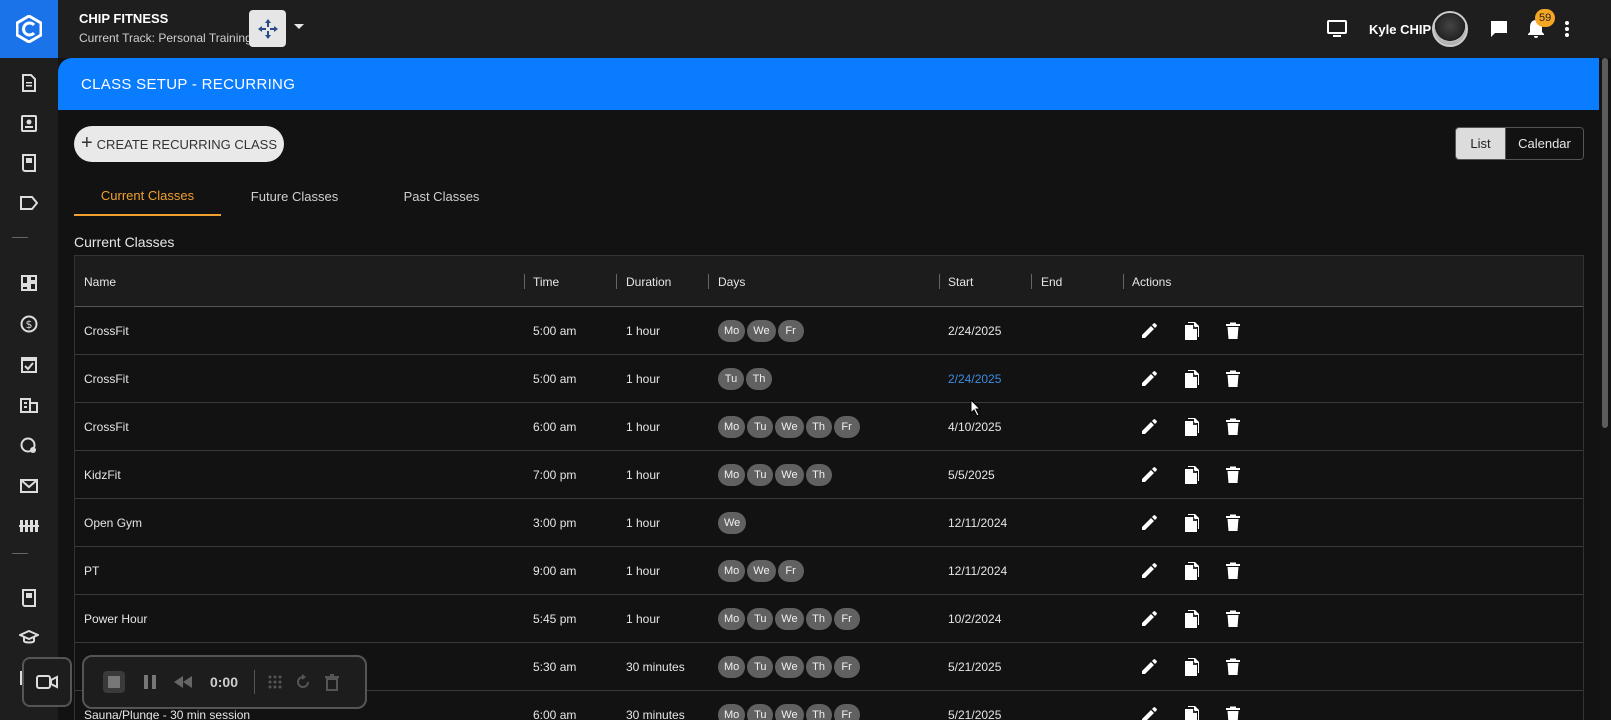 The image size is (1611, 720). Describe the element at coordinates (92, 570) in the screenshot. I see `class-name-cell: PT` at that location.